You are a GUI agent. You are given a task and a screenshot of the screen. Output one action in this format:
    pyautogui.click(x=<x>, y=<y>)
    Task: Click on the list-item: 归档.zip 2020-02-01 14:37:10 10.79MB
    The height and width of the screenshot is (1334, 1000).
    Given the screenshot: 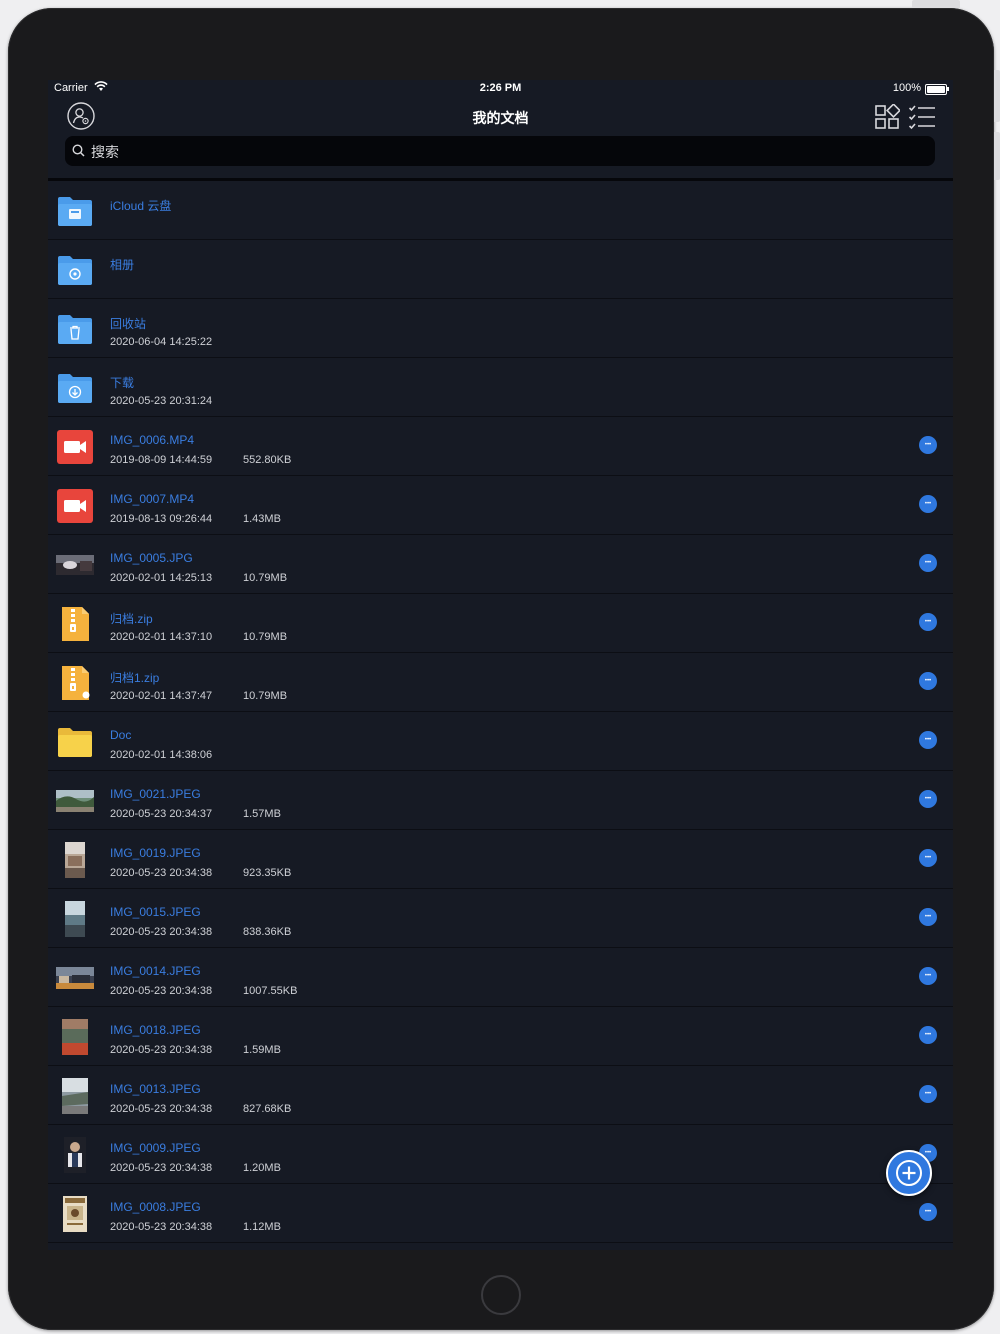 What is the action you would take?
    pyautogui.click(x=500, y=623)
    